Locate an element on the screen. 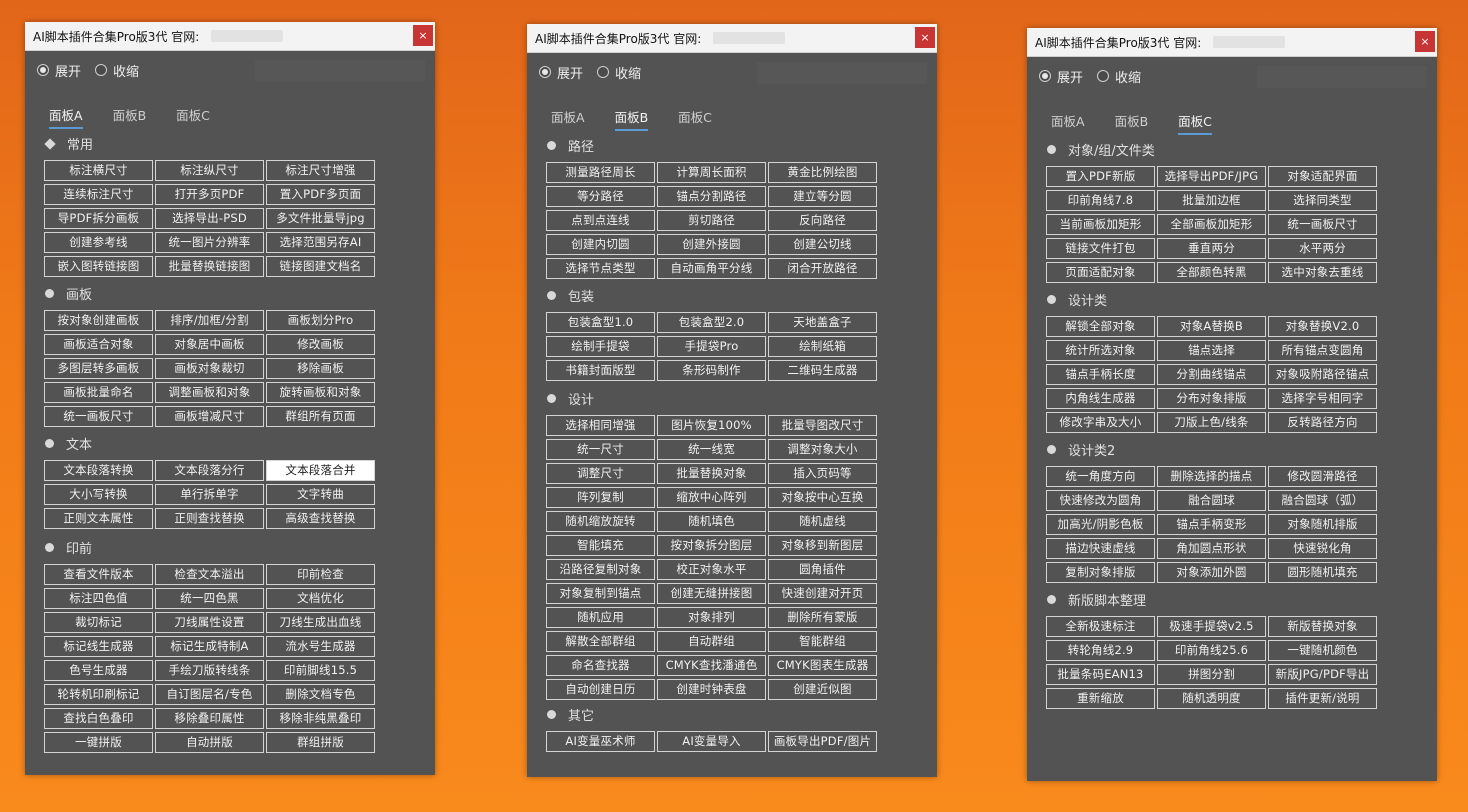 Image resolution: width=1468 pixels, height=812 pixels. script-button: 随机虚线 is located at coordinates (822, 521).